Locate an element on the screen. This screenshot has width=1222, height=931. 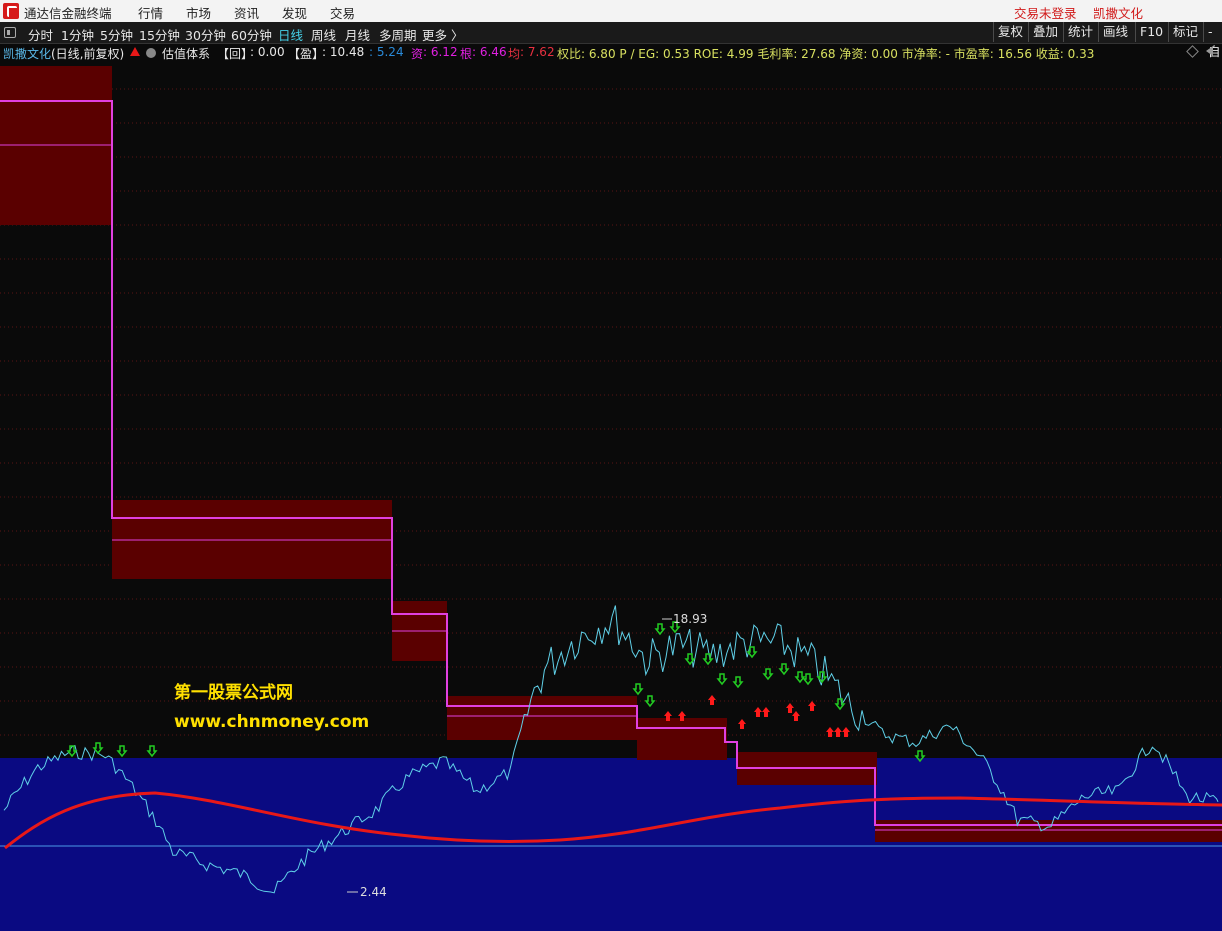
f10-button: F10 is located at coordinates (1151, 32).